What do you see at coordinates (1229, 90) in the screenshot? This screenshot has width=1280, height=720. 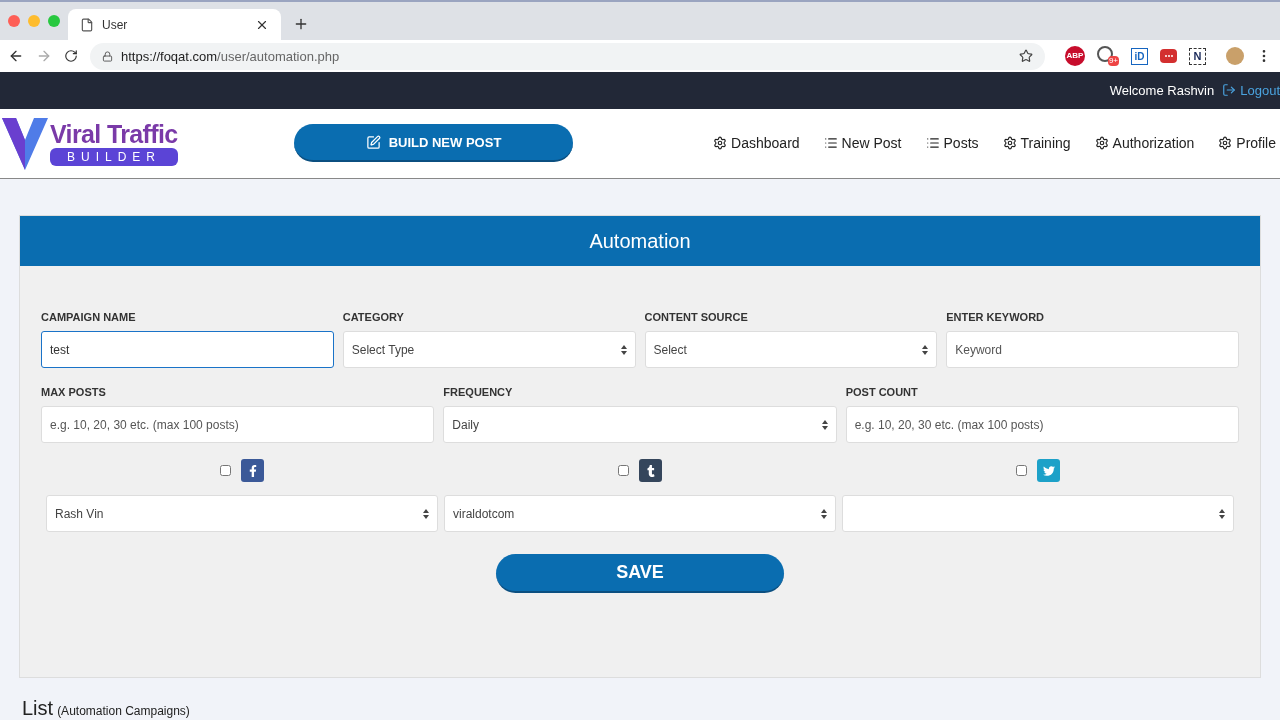 I see `logout-icon` at bounding box center [1229, 90].